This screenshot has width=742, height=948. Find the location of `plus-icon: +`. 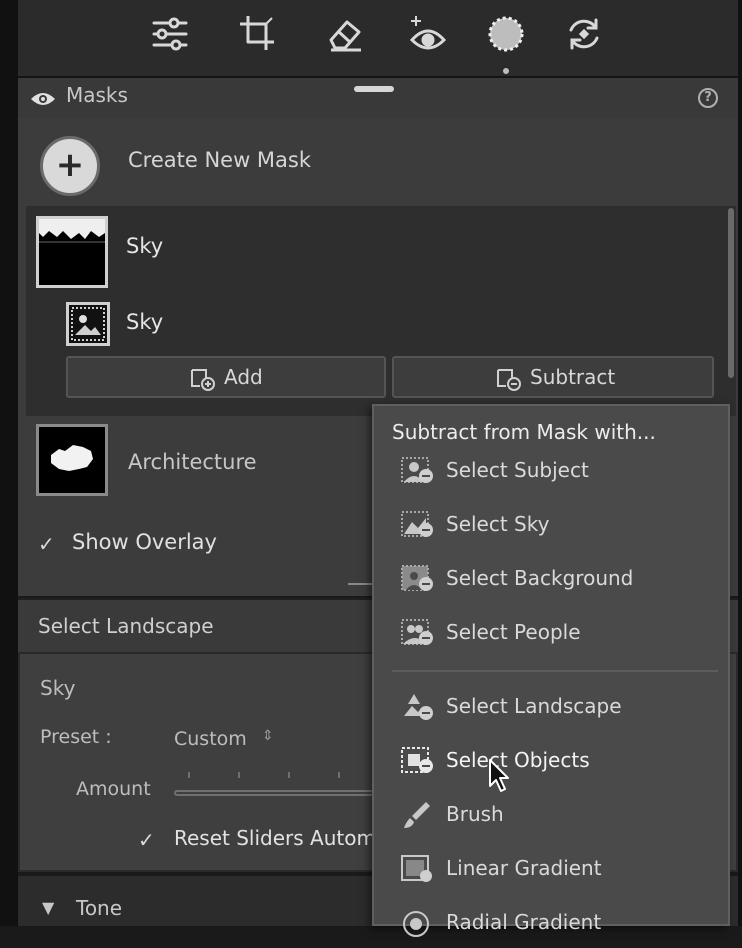

plus-icon: + is located at coordinates (70, 165).